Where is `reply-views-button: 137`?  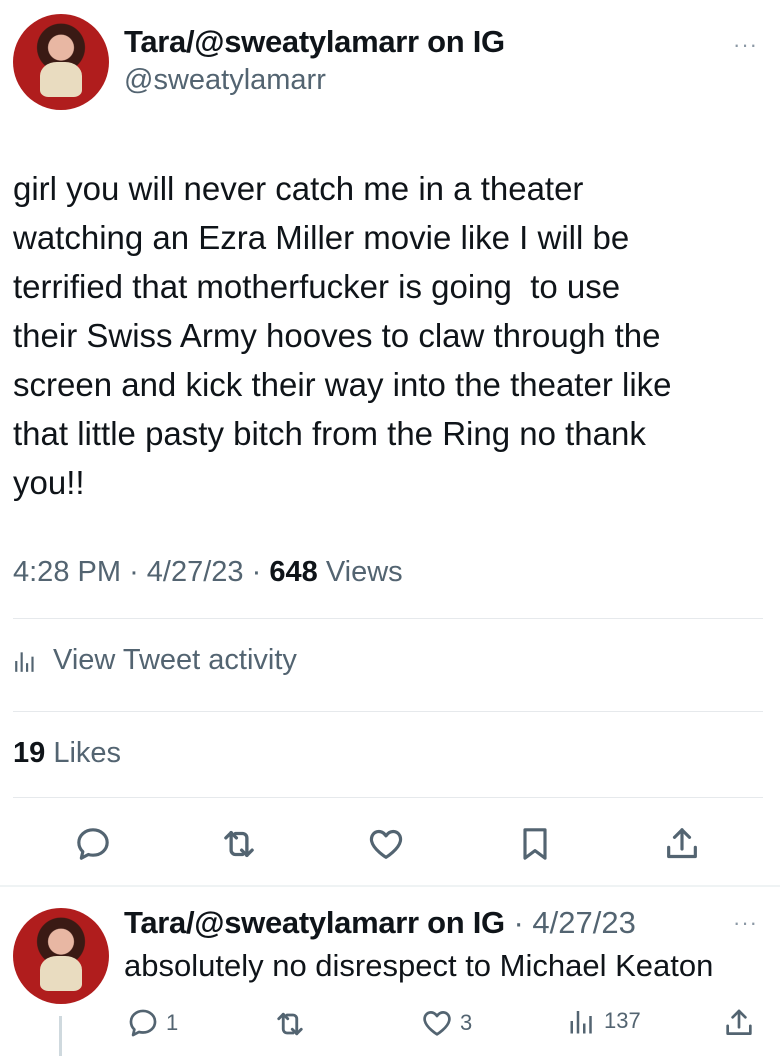
reply-views-button: 137 is located at coordinates (604, 1021).